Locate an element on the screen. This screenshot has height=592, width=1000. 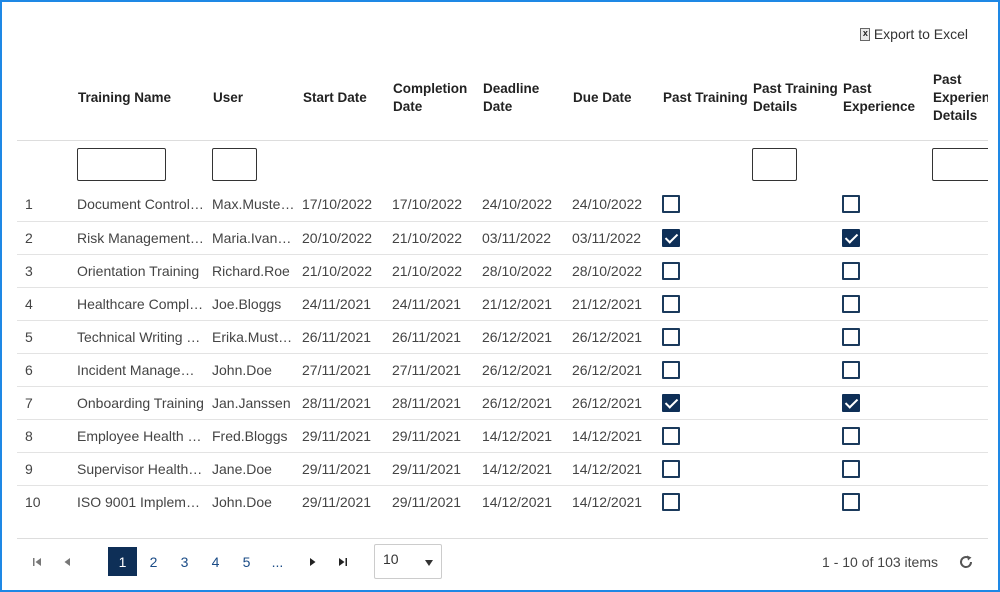
column-header-past-experience: Past Experience is located at coordinates (887, 99).